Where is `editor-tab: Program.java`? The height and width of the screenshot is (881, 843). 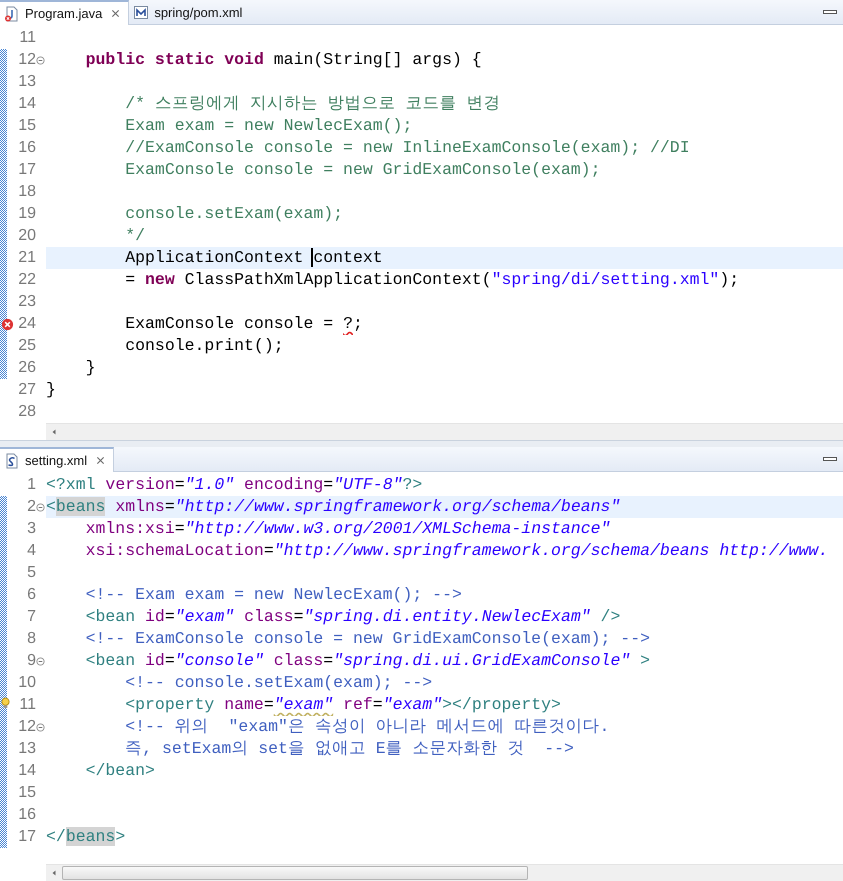
editor-tab: Program.java is located at coordinates (65, 12).